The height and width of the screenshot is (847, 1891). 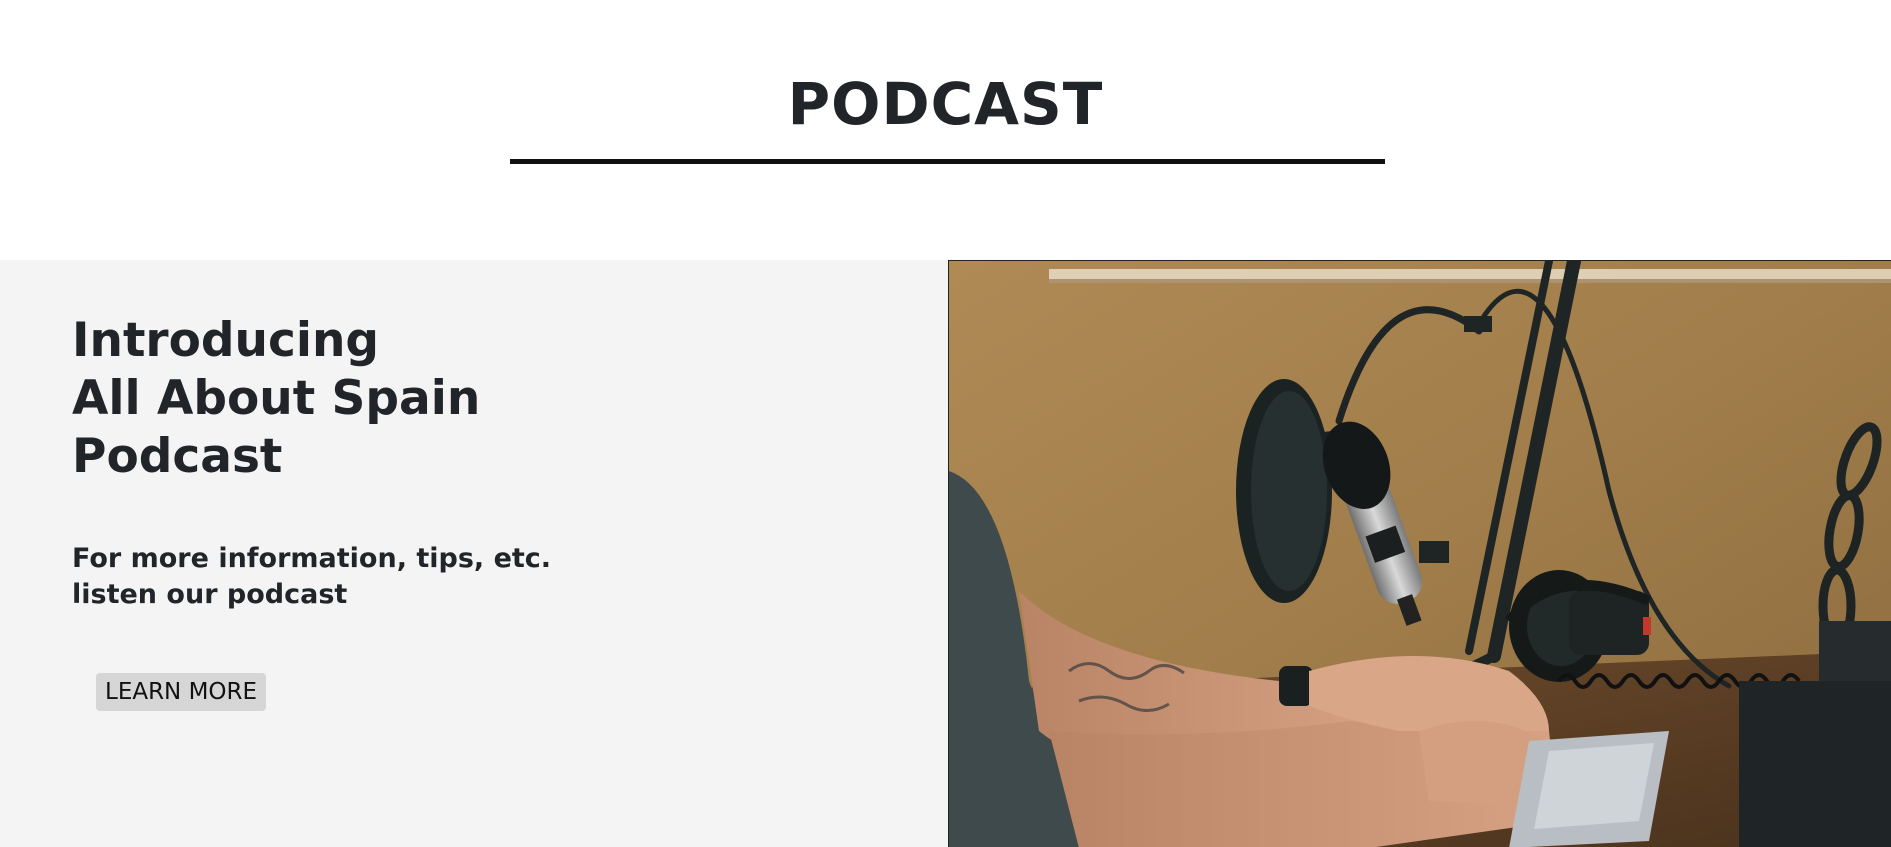 What do you see at coordinates (945, 104) in the screenshot?
I see `page-title: PODCAST` at bounding box center [945, 104].